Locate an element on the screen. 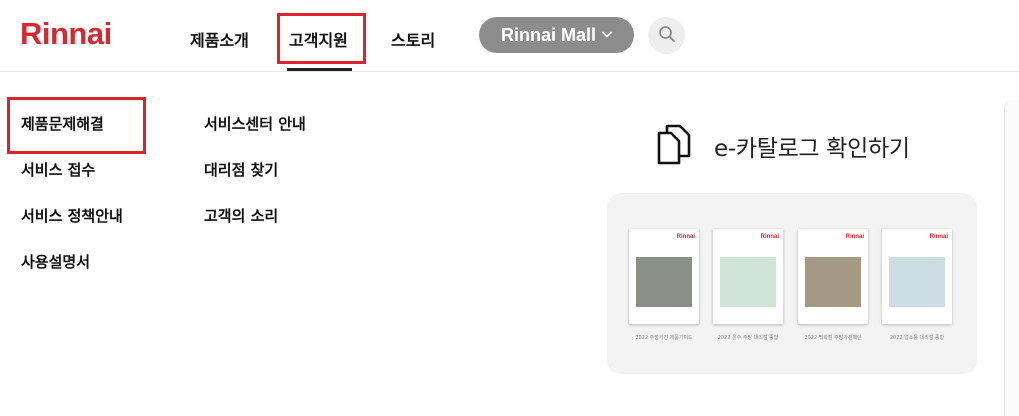  rinnai-mall-button: Rinnai Mall is located at coordinates (556, 35).